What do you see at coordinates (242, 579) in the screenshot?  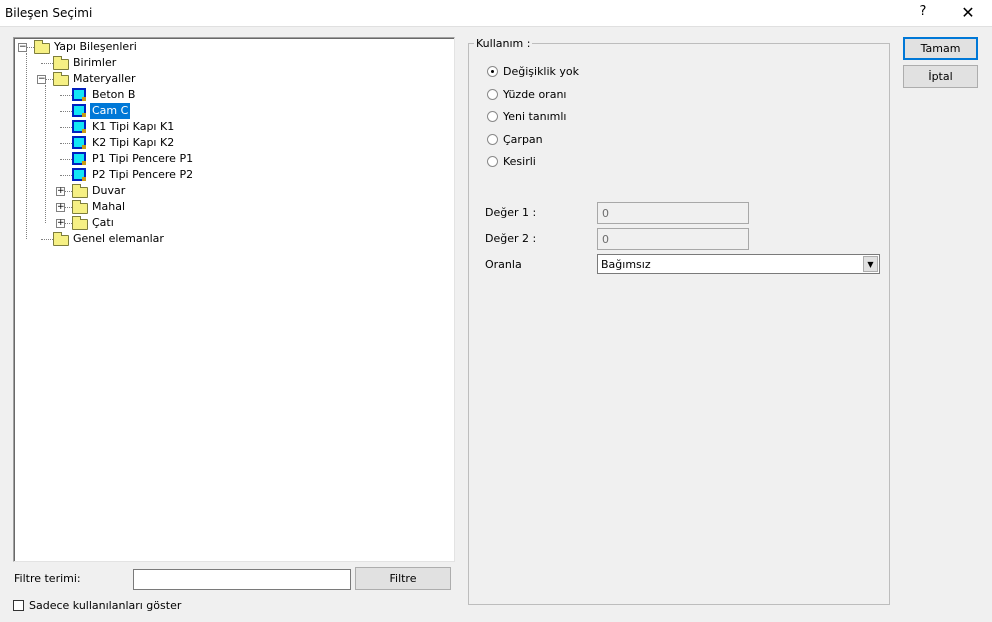 I see `filter-input` at bounding box center [242, 579].